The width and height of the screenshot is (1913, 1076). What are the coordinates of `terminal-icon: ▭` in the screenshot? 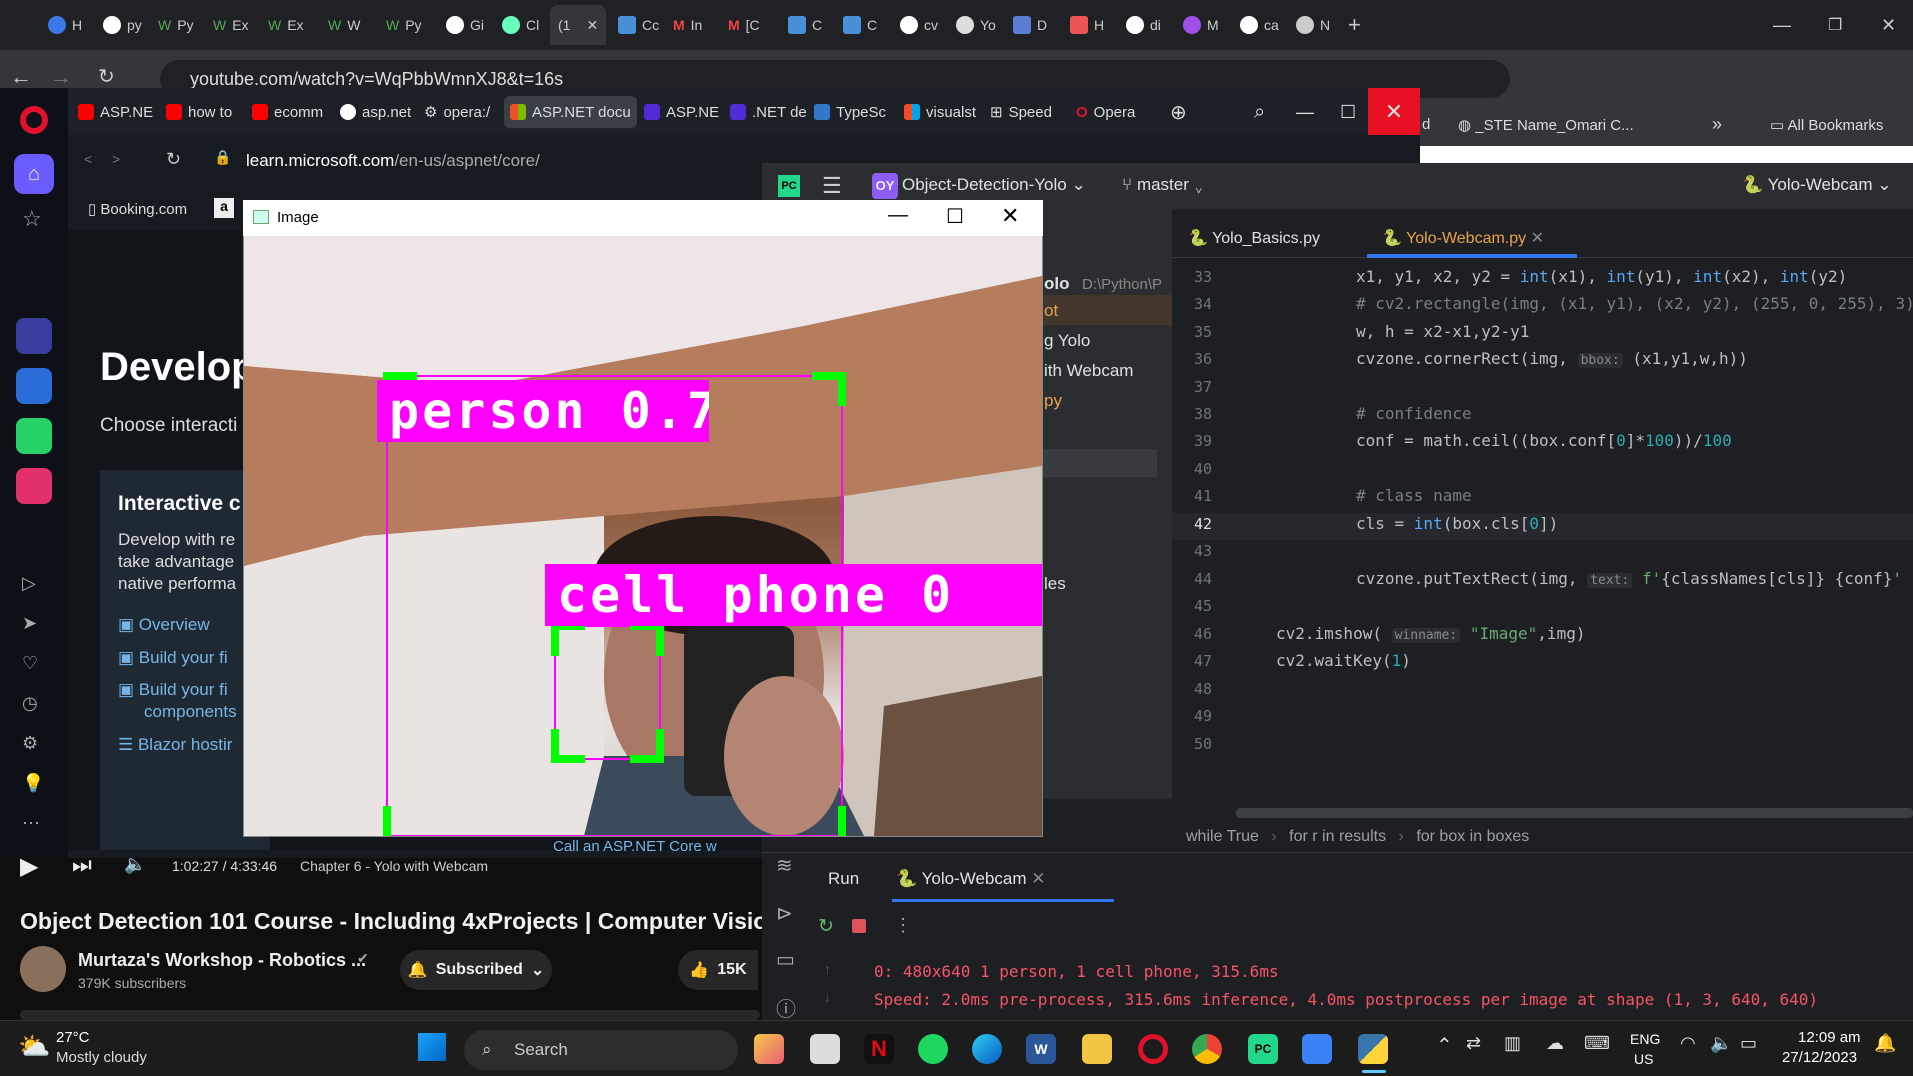 It's located at (785, 959).